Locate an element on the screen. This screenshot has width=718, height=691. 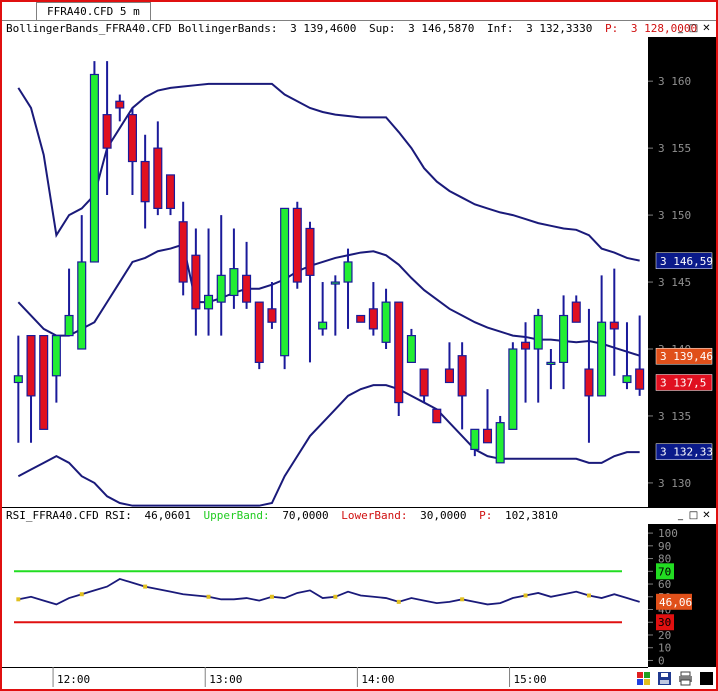
price-tick-label: 3 150 is located at coordinates (674, 215).